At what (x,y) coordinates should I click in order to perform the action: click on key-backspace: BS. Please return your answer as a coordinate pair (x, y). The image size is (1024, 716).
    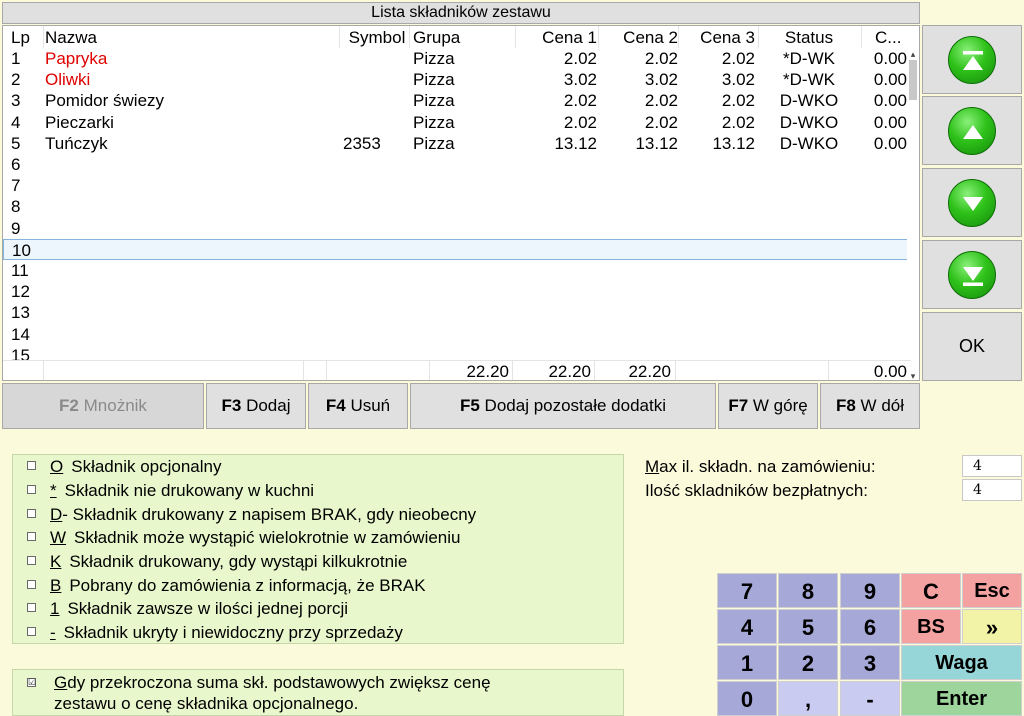
    Looking at the image, I should click on (931, 626).